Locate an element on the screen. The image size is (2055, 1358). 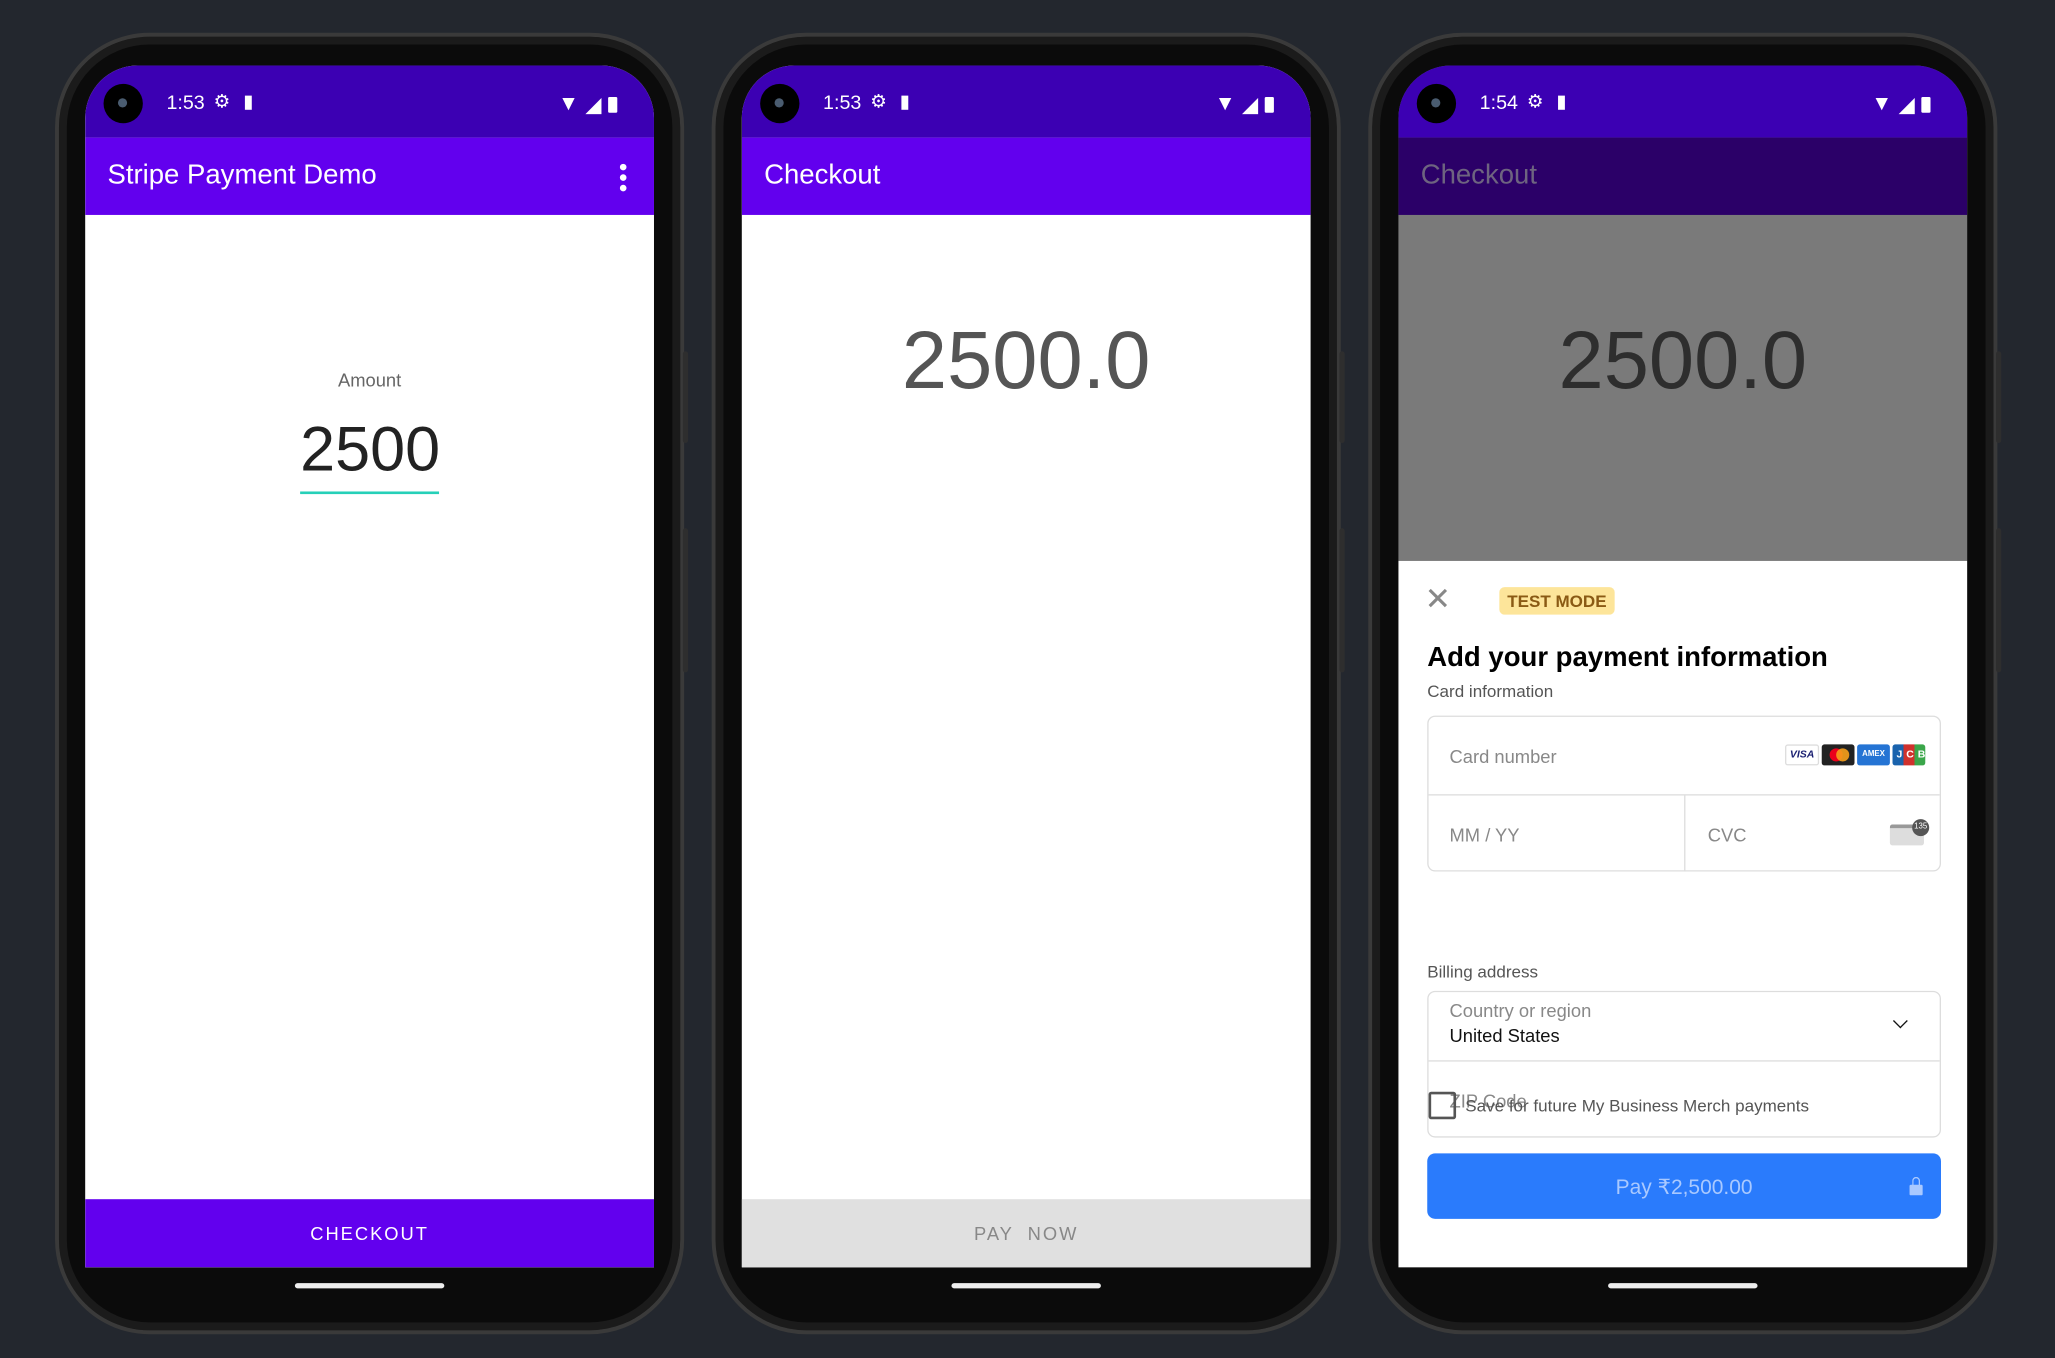
save-checkbox is located at coordinates (1442, 1105).